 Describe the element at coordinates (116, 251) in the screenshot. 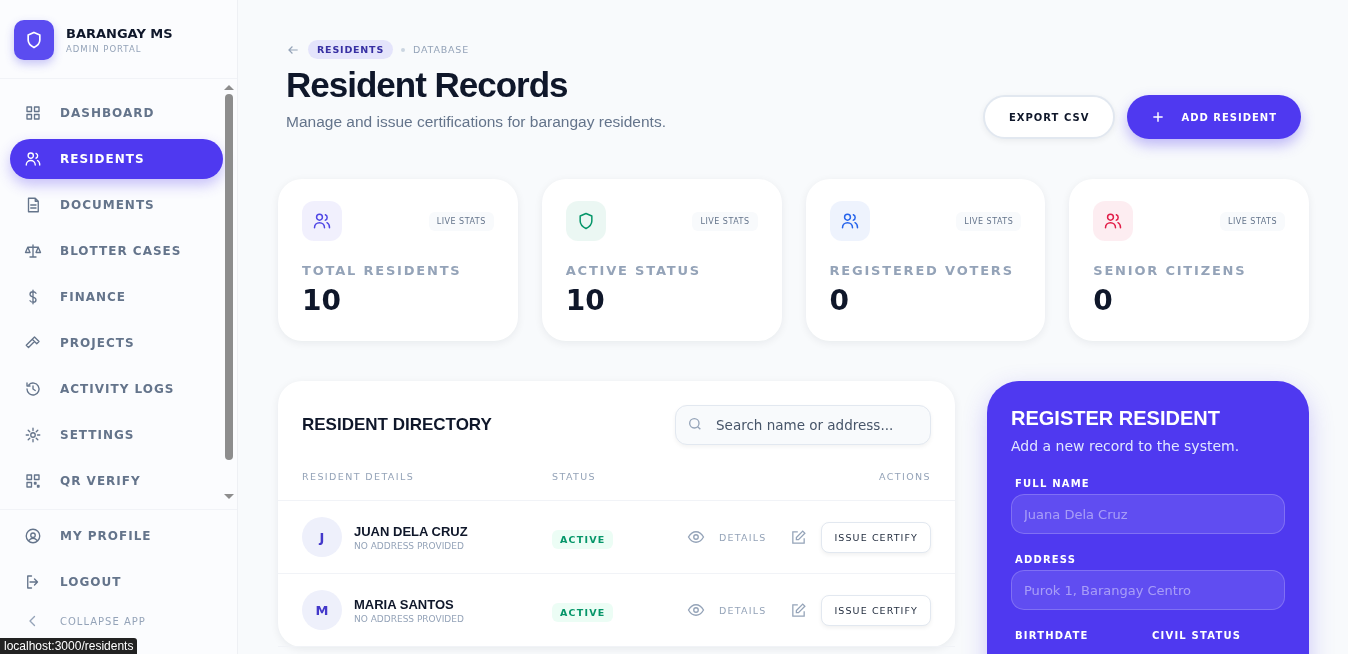

I see `sidebar-item: BLOTTER CASES` at that location.